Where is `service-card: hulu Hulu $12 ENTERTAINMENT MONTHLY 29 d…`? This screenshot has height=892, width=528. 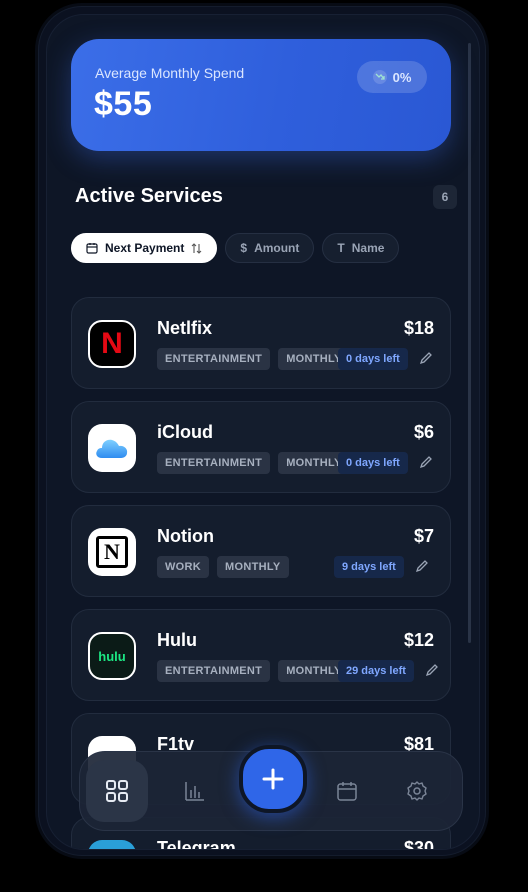
service-card: hulu Hulu $12 ENTERTAINMENT MONTHLY 29 d… is located at coordinates (261, 655).